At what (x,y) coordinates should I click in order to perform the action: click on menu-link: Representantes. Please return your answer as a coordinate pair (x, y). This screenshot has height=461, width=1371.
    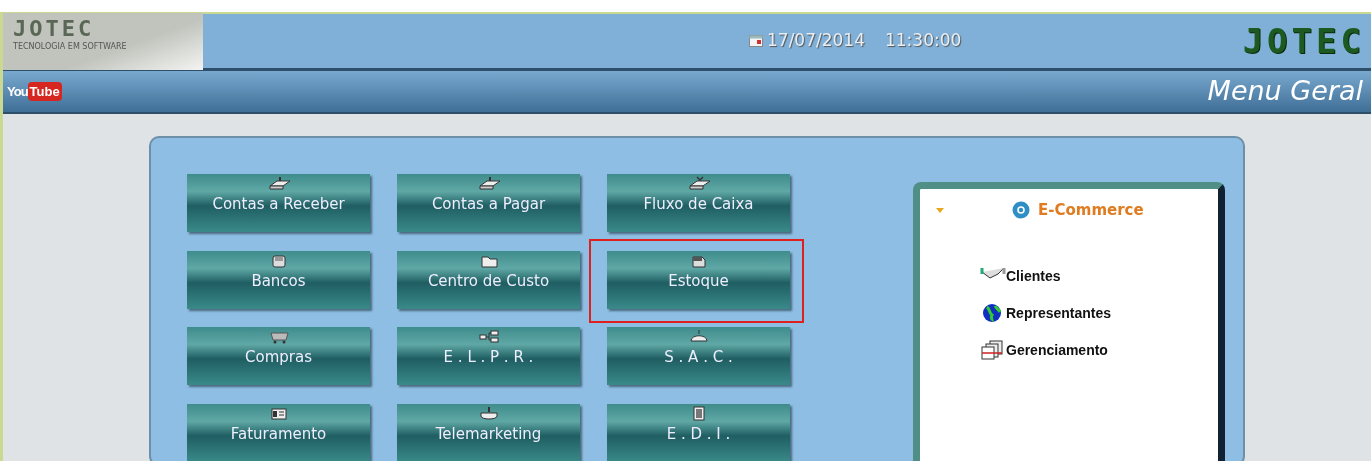
    Looking at the image, I should click on (1091, 313).